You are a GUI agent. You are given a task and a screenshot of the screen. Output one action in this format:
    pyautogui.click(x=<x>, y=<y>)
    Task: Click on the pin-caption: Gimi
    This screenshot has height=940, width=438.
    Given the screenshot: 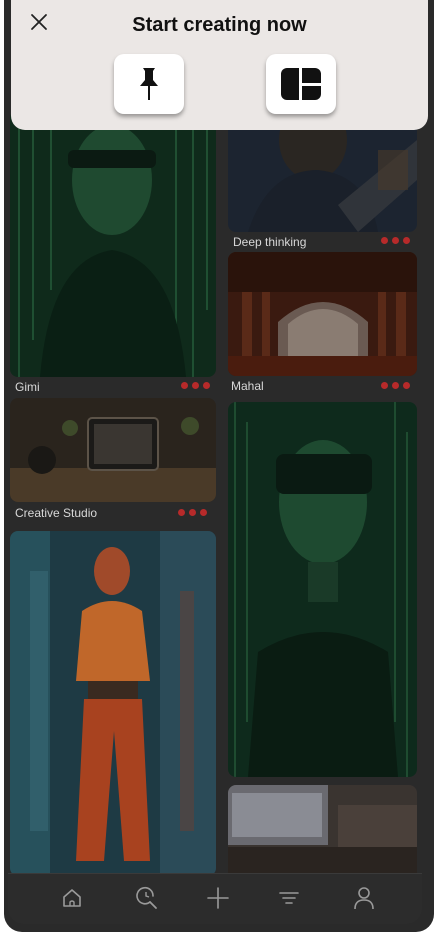 What is the action you would take?
    pyautogui.click(x=27, y=387)
    